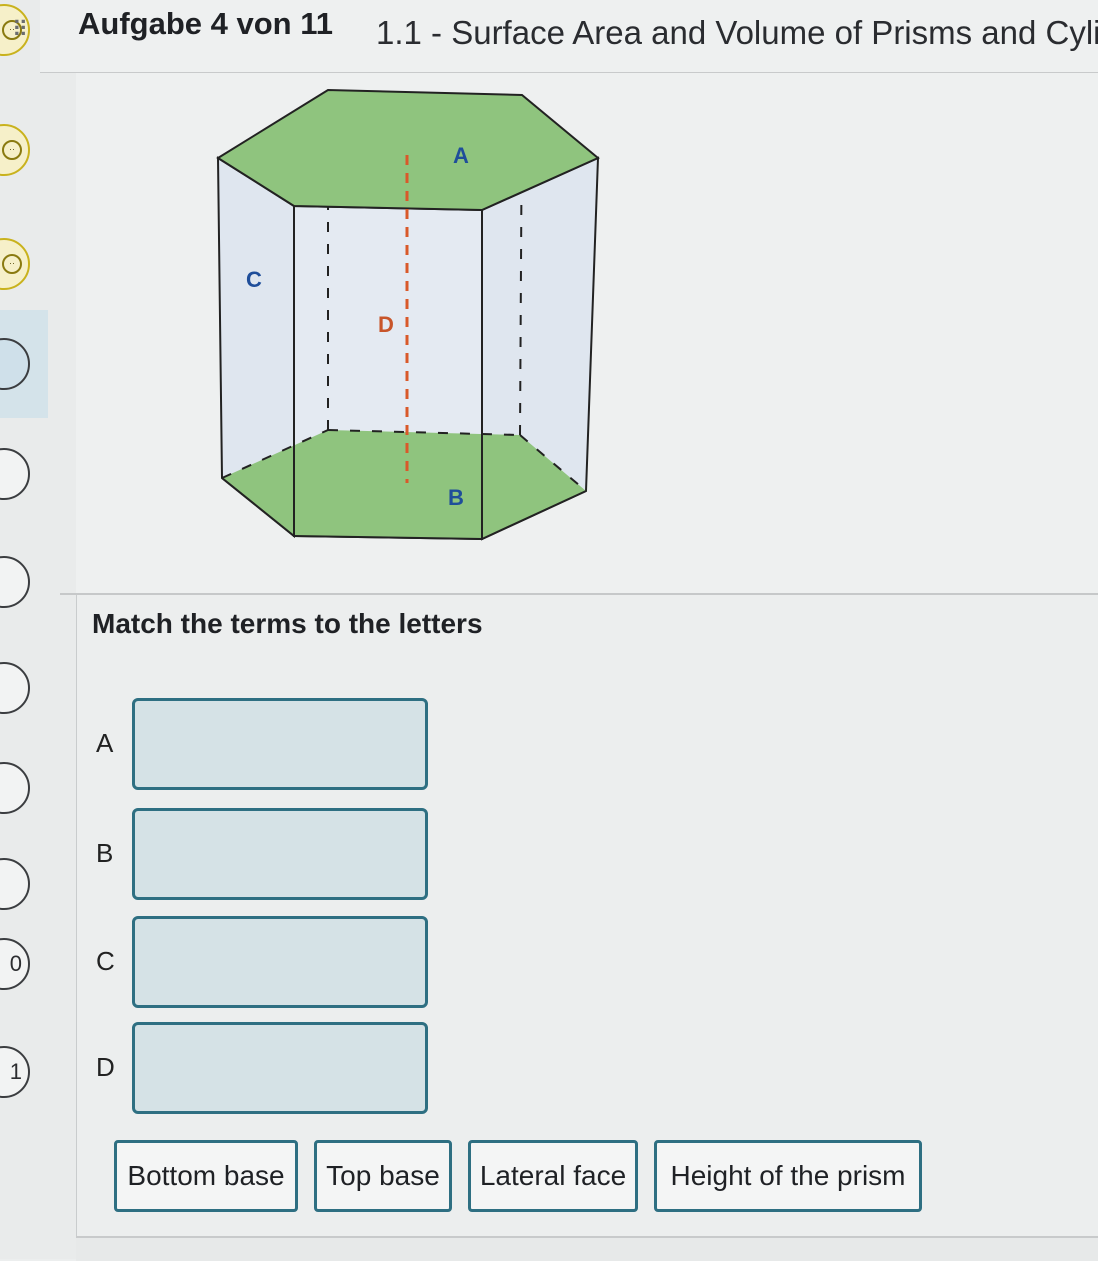  I want to click on drop-slot-a, so click(280, 744).